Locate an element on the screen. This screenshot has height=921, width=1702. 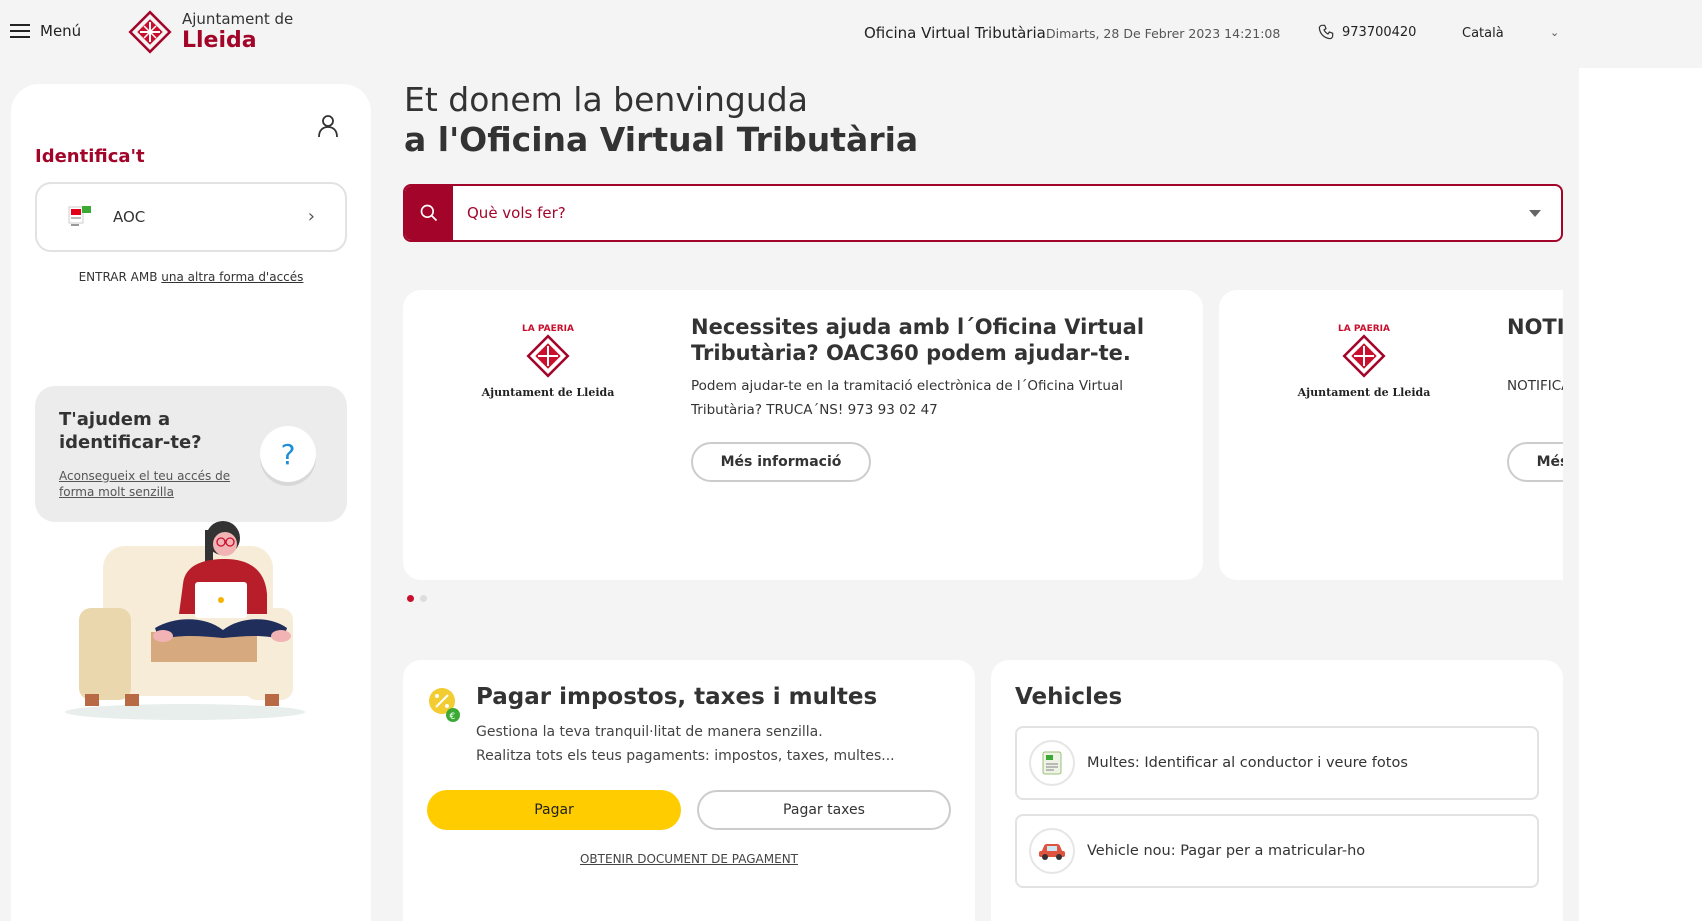
fine-document-icon is located at coordinates (1052, 763).